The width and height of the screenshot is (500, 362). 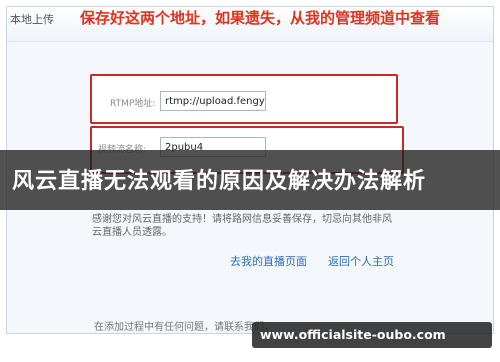 What do you see at coordinates (219, 181) in the screenshot?
I see `article-title: 风云直播无法观看的原因及解决办法解析` at bounding box center [219, 181].